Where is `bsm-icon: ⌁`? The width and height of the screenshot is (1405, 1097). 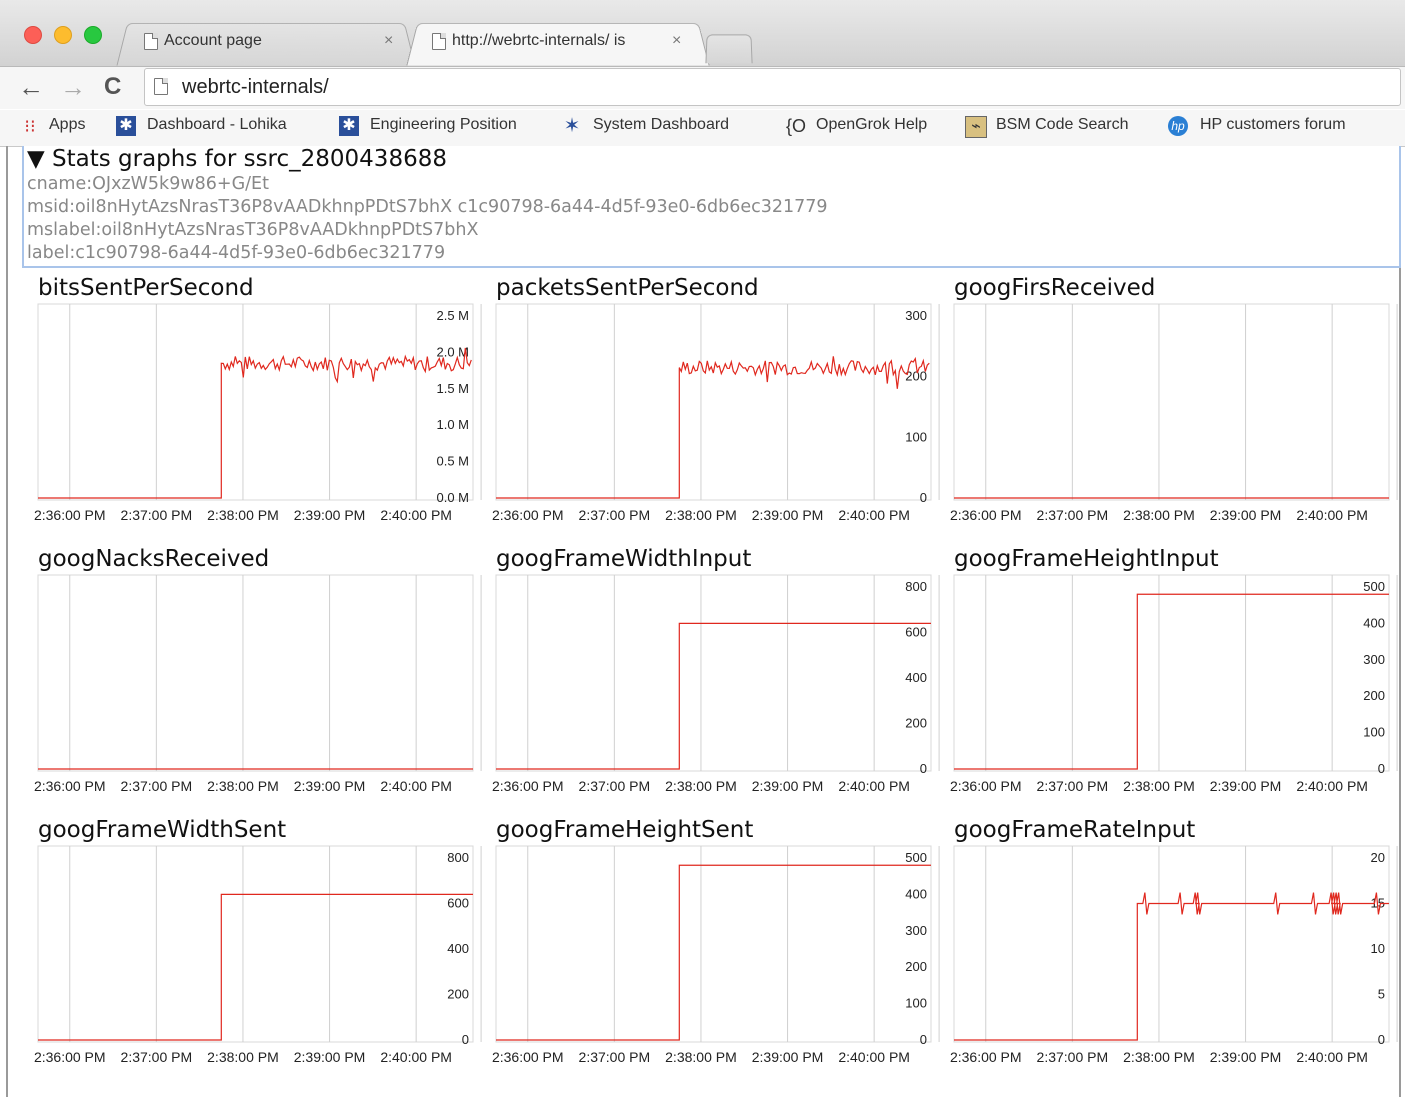 bsm-icon: ⌁ is located at coordinates (976, 127).